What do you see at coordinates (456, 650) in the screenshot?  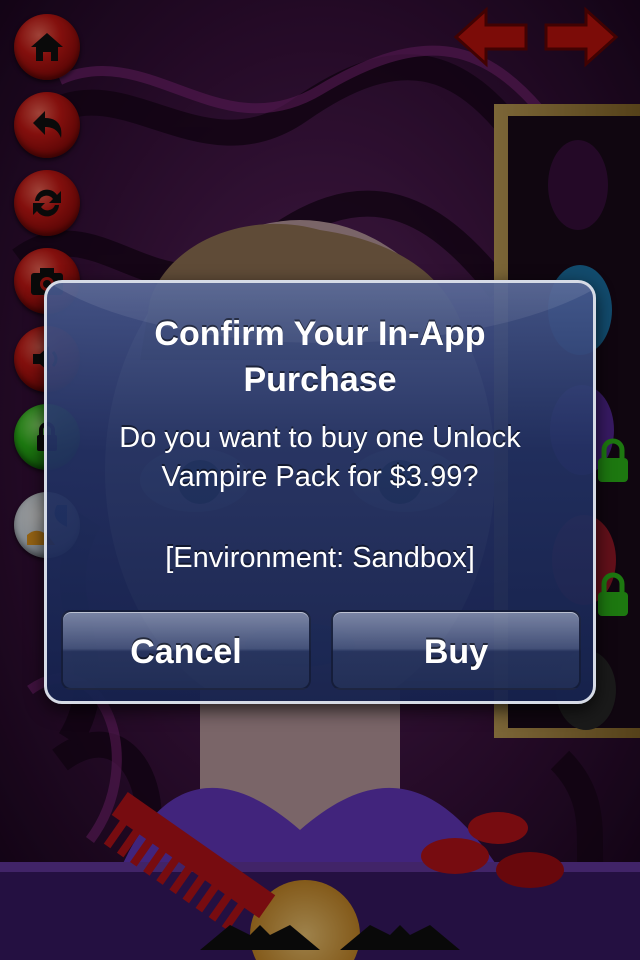 I see `buy-button: Buy` at bounding box center [456, 650].